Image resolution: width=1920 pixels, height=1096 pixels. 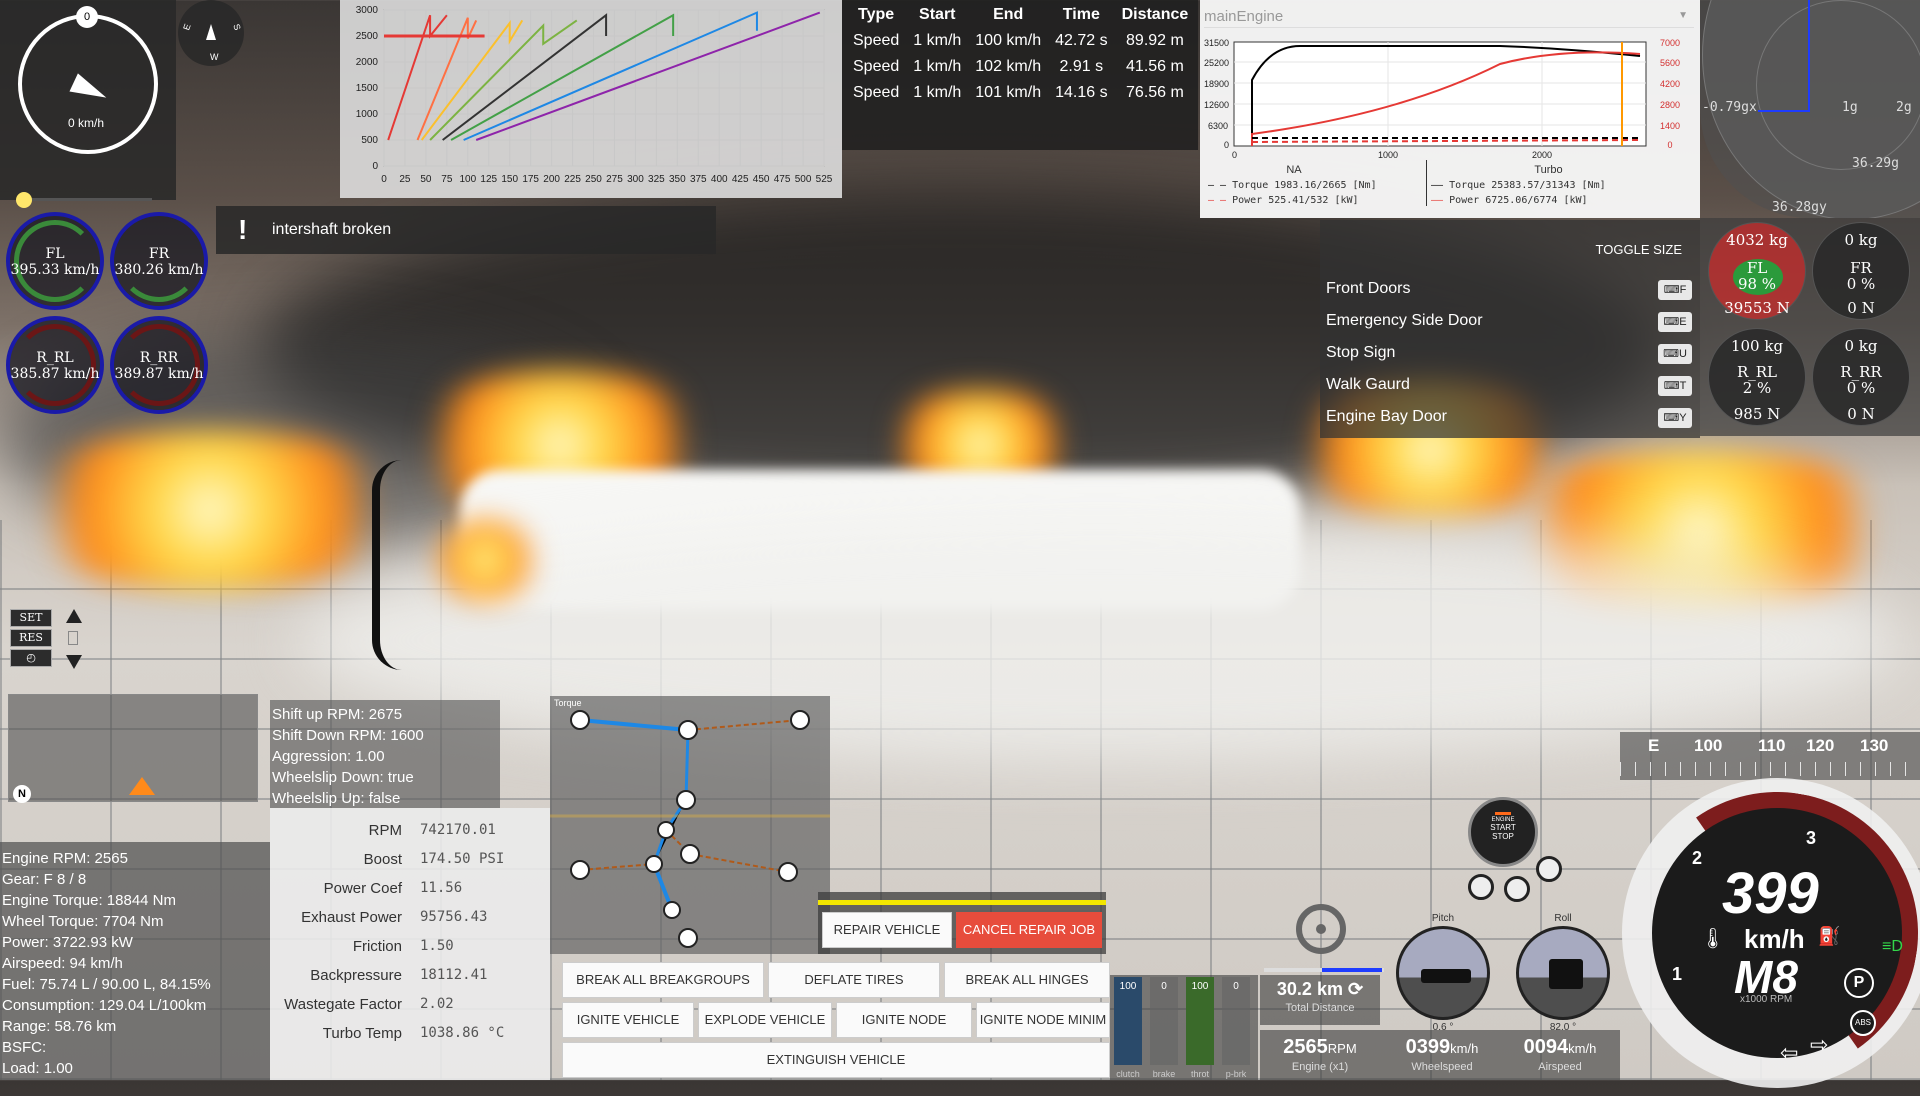 What do you see at coordinates (1443, 1027) in the screenshot?
I see `pitch-deg: 0.6 °` at bounding box center [1443, 1027].